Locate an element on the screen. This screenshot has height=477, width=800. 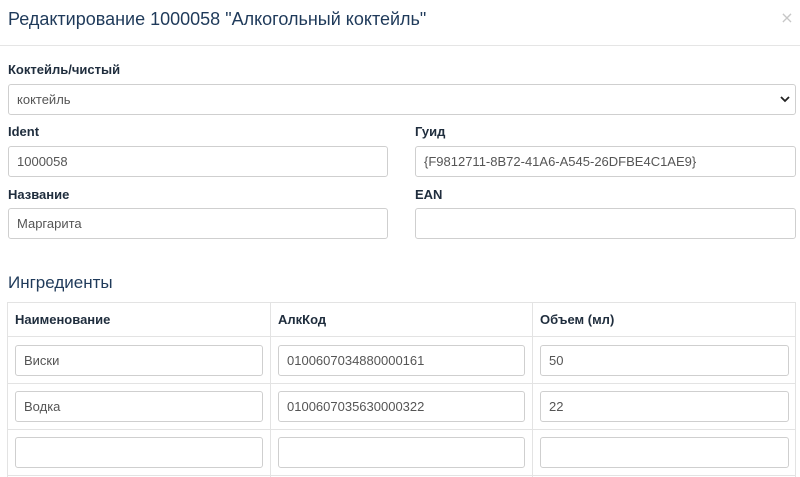
ingredient-alkcode-input: 0100607034880000161 is located at coordinates (401, 360).